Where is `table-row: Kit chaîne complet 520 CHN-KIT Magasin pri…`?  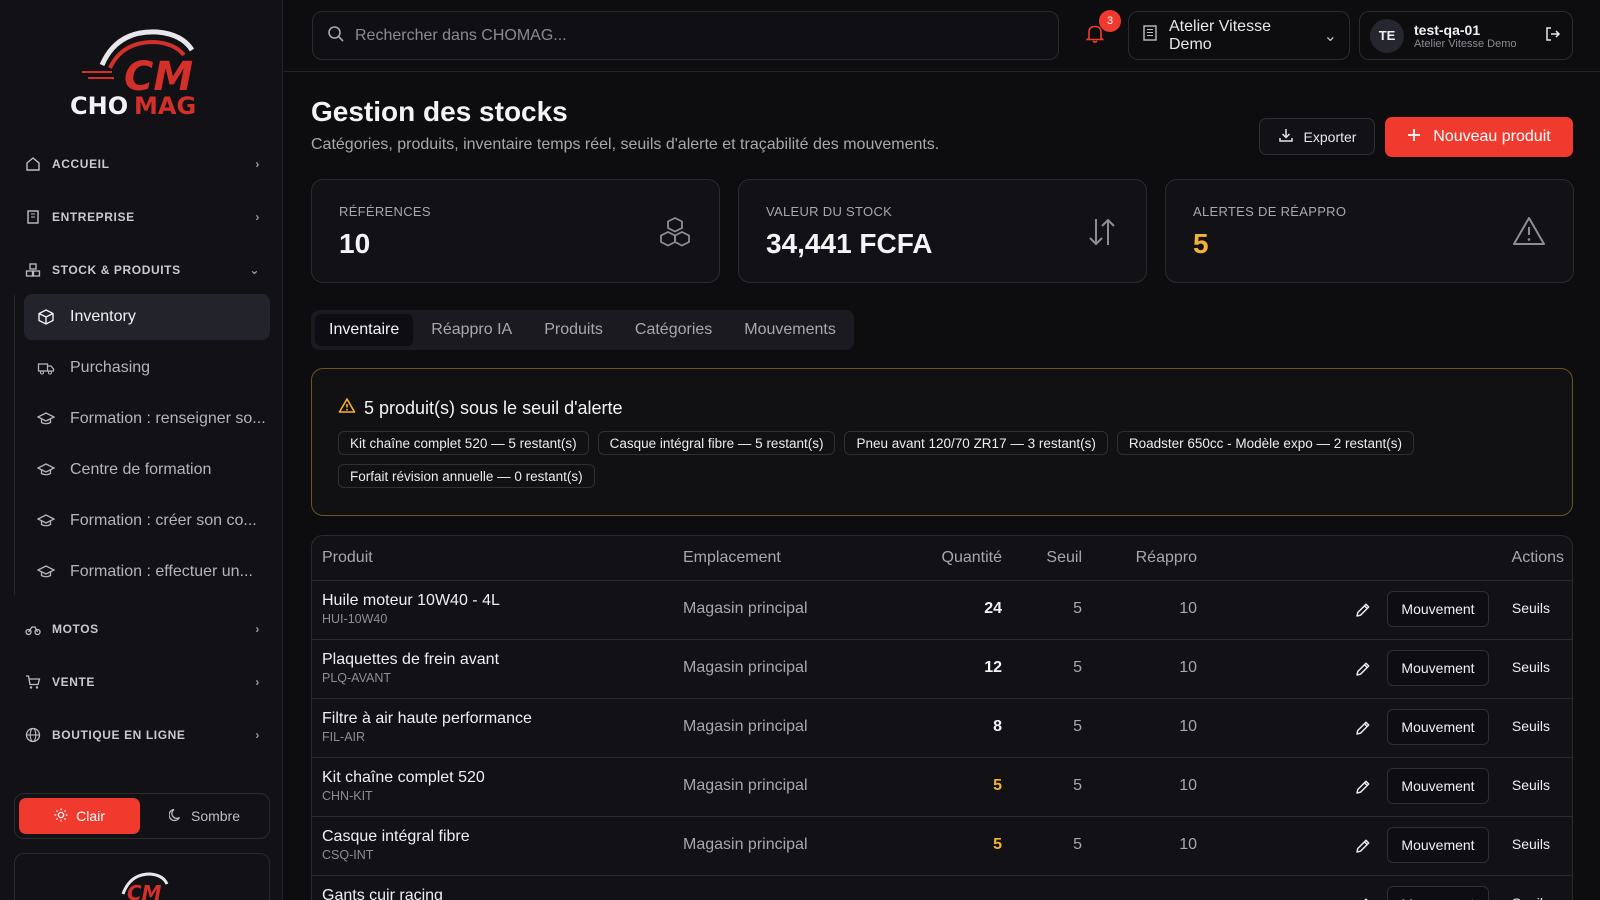 table-row: Kit chaîne complet 520 CHN-KIT Magasin pri… is located at coordinates (942, 787).